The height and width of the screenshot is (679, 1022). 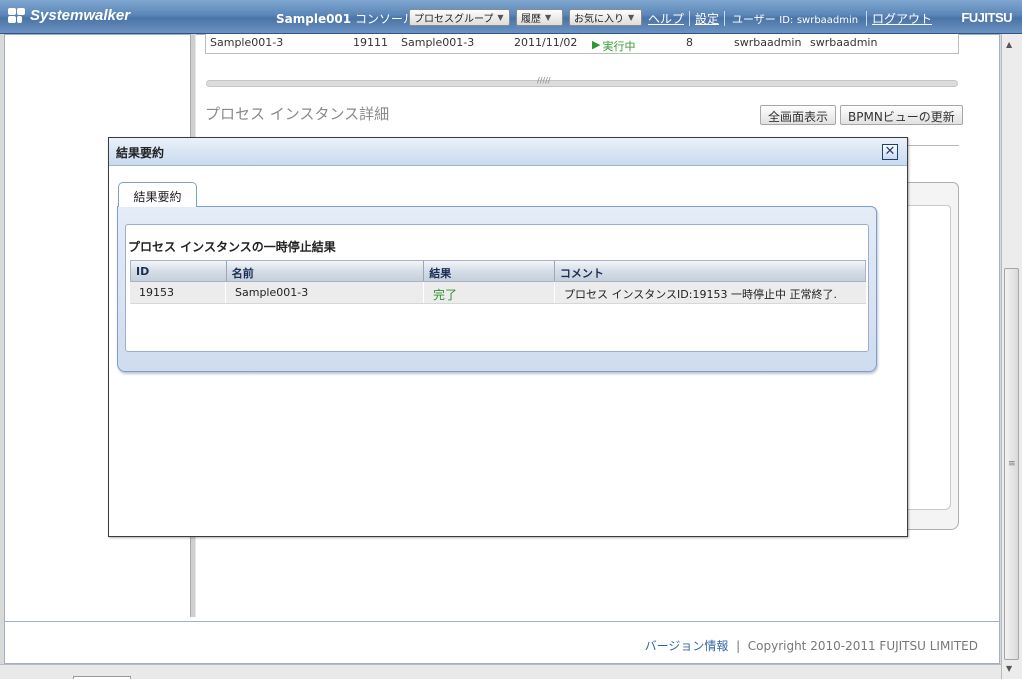 What do you see at coordinates (326, 271) in the screenshot?
I see `column-header-name: 名前` at bounding box center [326, 271].